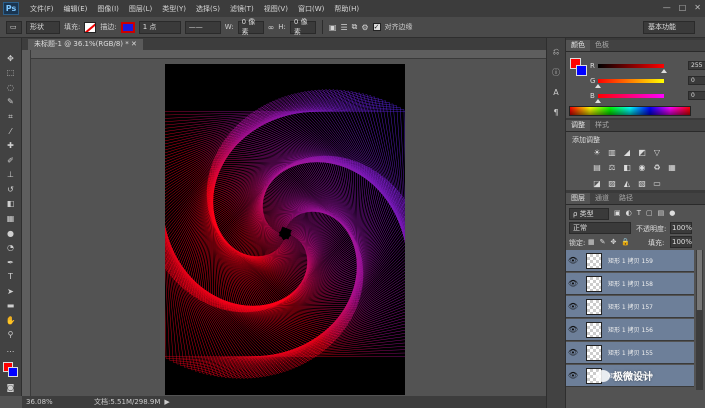 The height and width of the screenshot is (408, 705). Describe the element at coordinates (202, 27) in the screenshot. I see `stroke-type-select: ——` at that location.